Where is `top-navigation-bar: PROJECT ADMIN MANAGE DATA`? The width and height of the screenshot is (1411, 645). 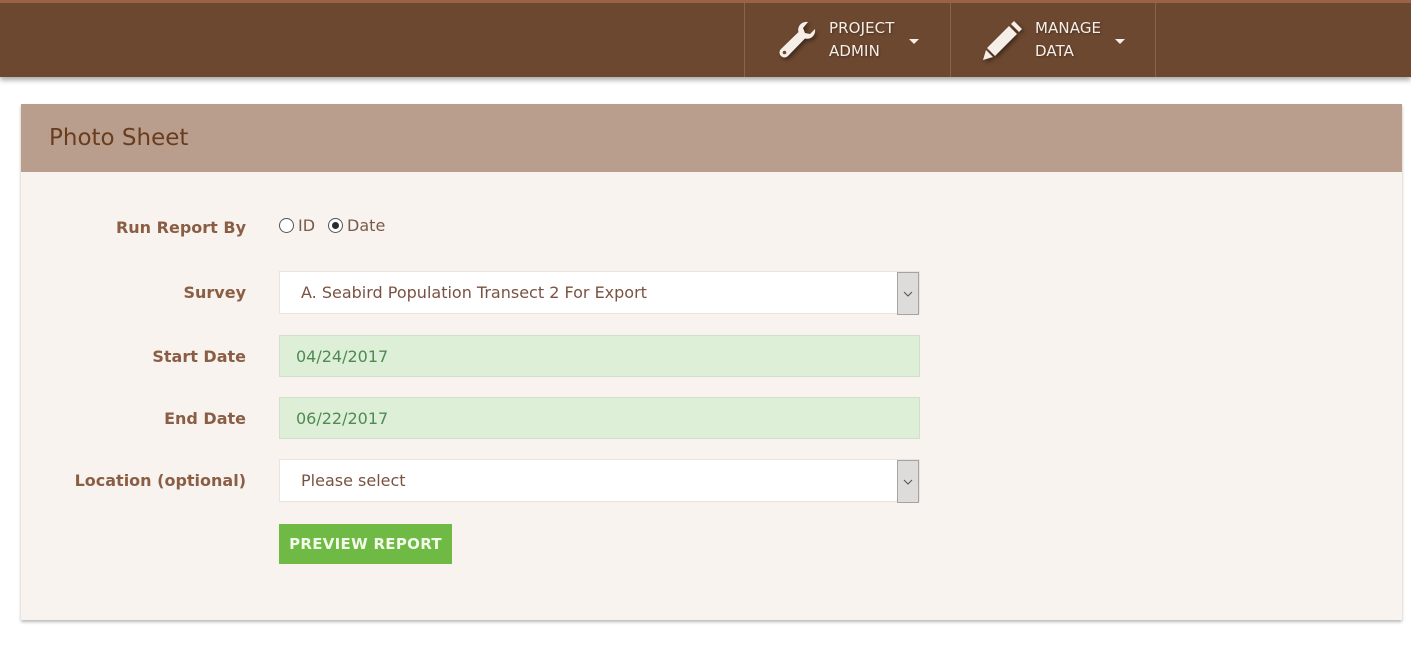 top-navigation-bar: PROJECT ADMIN MANAGE DATA is located at coordinates (705, 38).